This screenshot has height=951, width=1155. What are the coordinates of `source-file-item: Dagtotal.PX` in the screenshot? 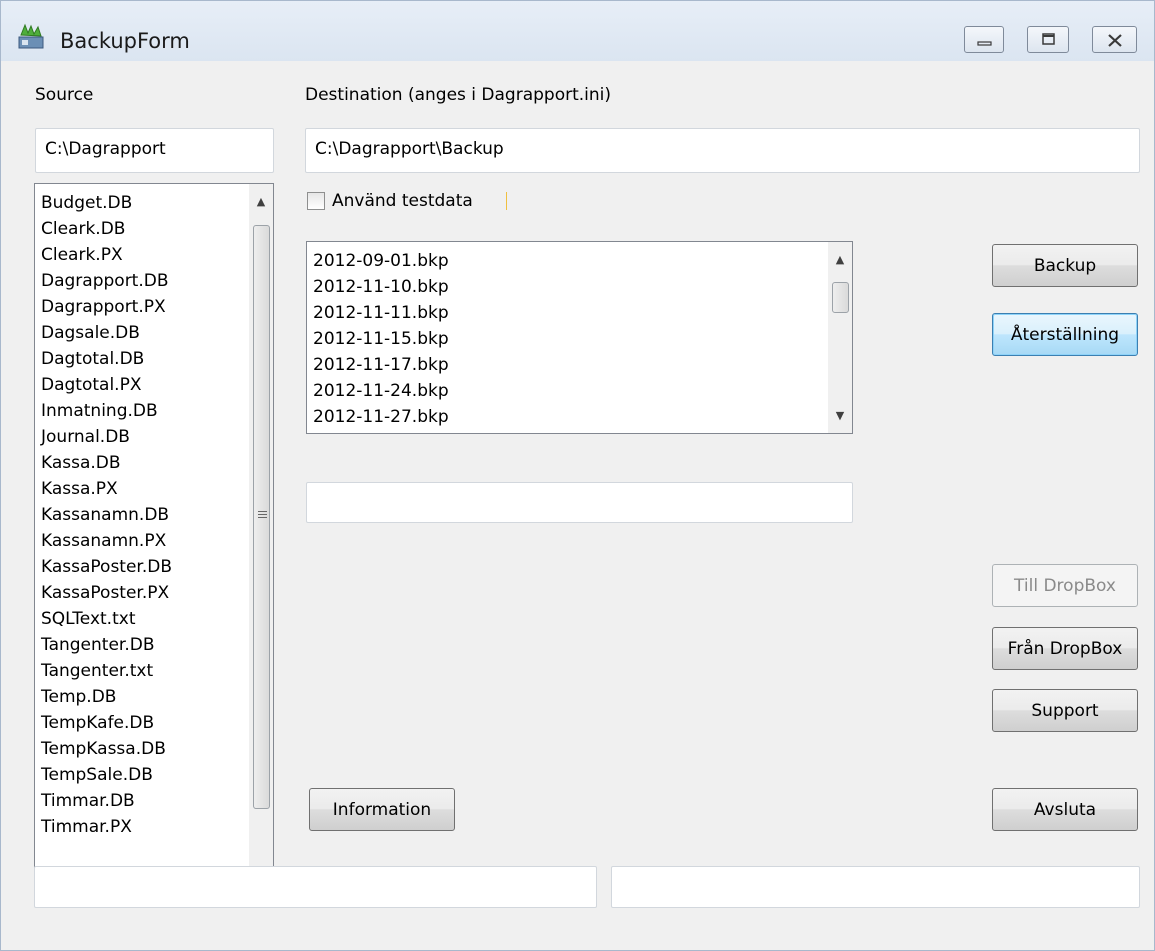 It's located at (106, 385).